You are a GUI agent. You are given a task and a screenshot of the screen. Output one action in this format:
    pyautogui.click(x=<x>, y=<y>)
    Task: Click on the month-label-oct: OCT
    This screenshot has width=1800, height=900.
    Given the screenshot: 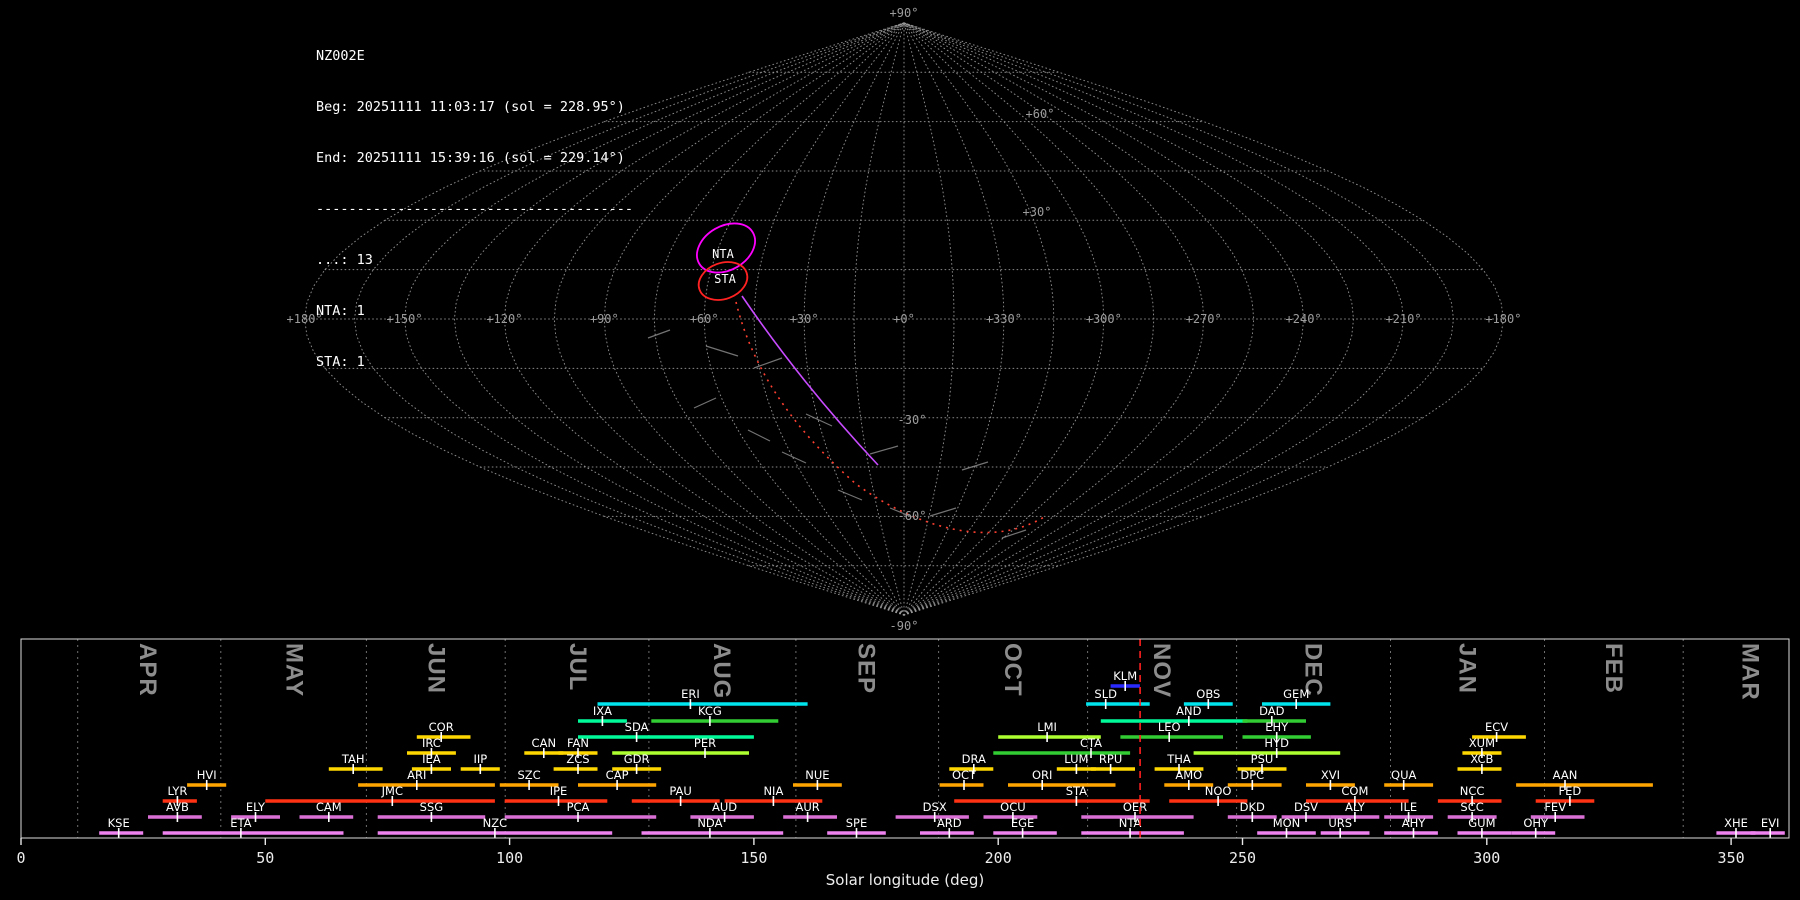 What is the action you would take?
    pyautogui.click(x=1012, y=670)
    